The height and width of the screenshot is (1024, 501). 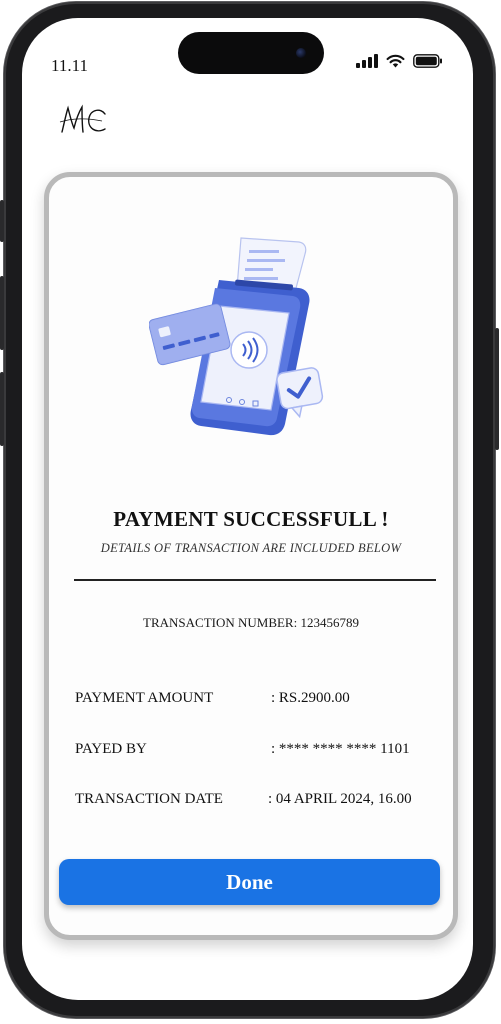 I want to click on divider, so click(x=255, y=580).